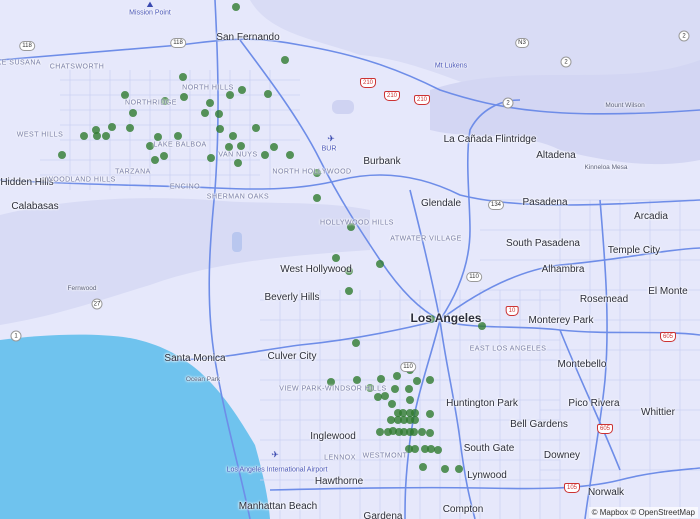 The width and height of the screenshot is (700, 519). I want to click on place-label-east-los-angeles: EAST LOS ANGELES, so click(508, 349).